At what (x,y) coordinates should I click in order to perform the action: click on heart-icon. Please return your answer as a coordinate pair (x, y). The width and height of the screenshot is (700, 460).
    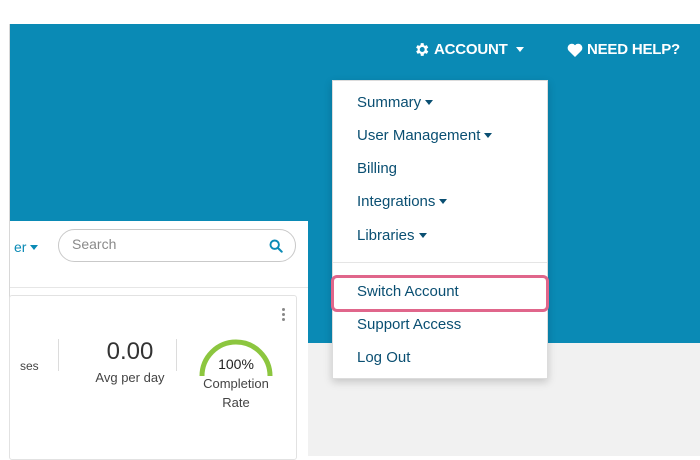
    Looking at the image, I should click on (575, 50).